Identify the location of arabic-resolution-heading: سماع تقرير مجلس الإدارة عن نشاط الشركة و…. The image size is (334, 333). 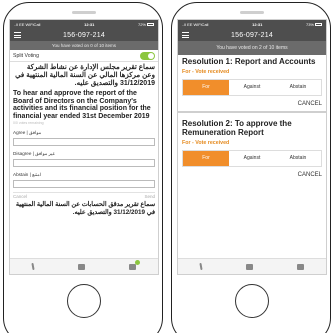
(85, 75).